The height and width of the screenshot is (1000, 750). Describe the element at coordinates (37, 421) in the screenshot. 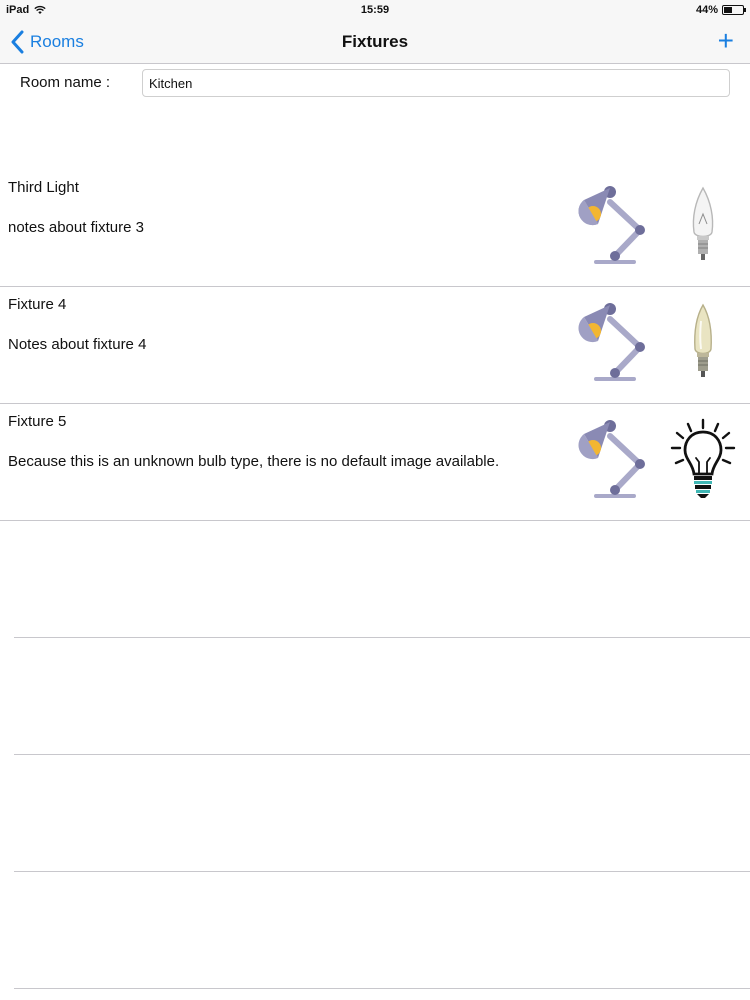

I see `fixture-name: Fixture 5` at that location.